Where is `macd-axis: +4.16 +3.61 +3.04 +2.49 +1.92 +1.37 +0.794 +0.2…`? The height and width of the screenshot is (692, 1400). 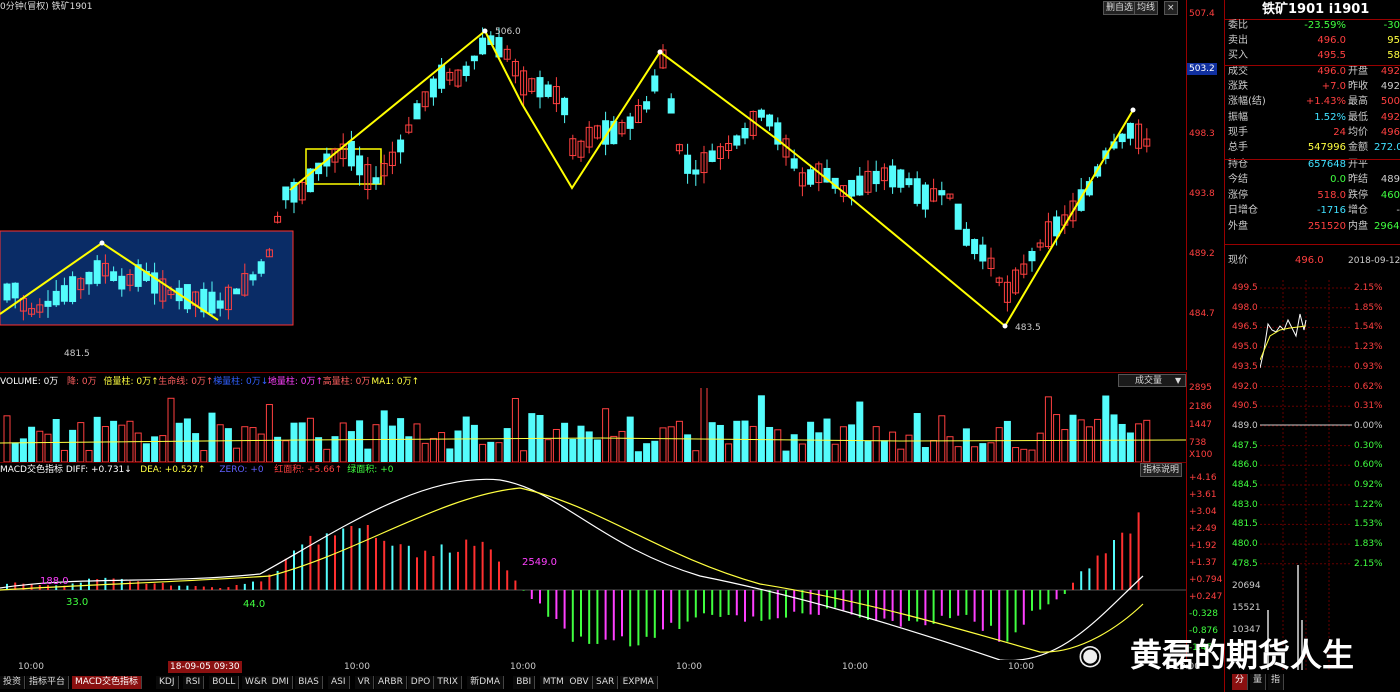
macd-axis: +4.16 +3.61 +3.04 +2.49 +1.92 +1.37 +0.794 +0.2… is located at coordinates (1205, 562).